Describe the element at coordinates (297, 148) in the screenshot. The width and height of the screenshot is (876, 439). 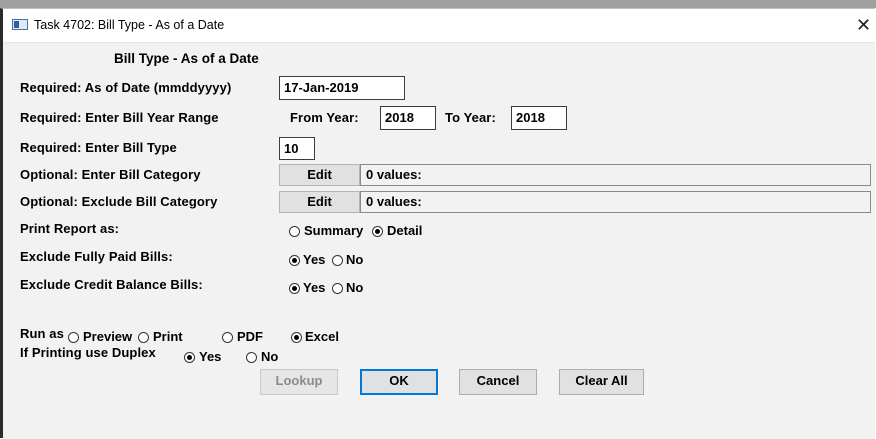
I see `bill-type-input: 10` at that location.